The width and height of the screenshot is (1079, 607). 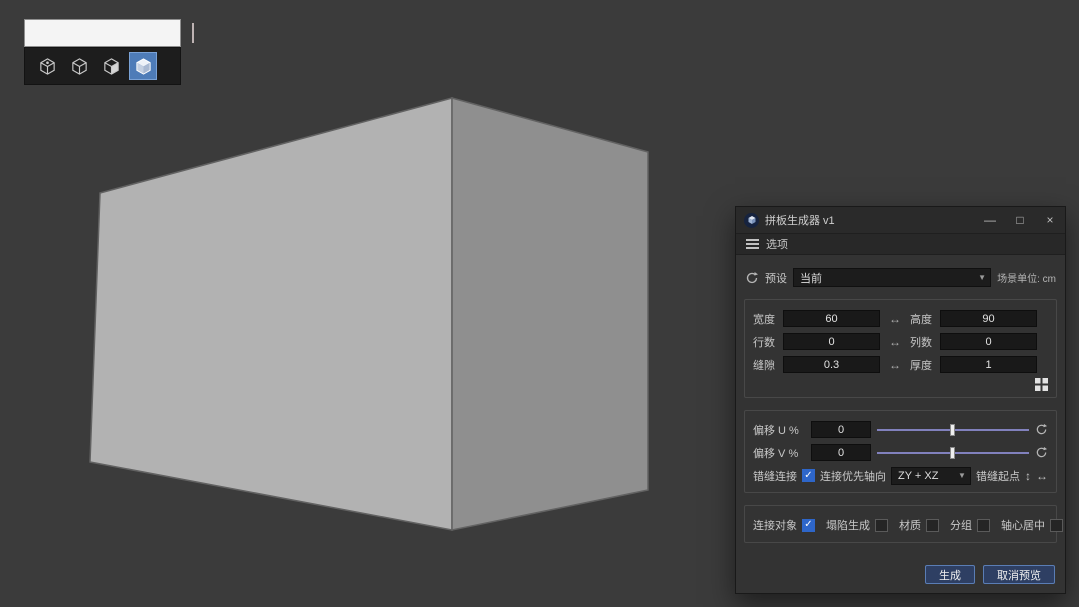 I want to click on generate-button: 生成, so click(x=950, y=574).